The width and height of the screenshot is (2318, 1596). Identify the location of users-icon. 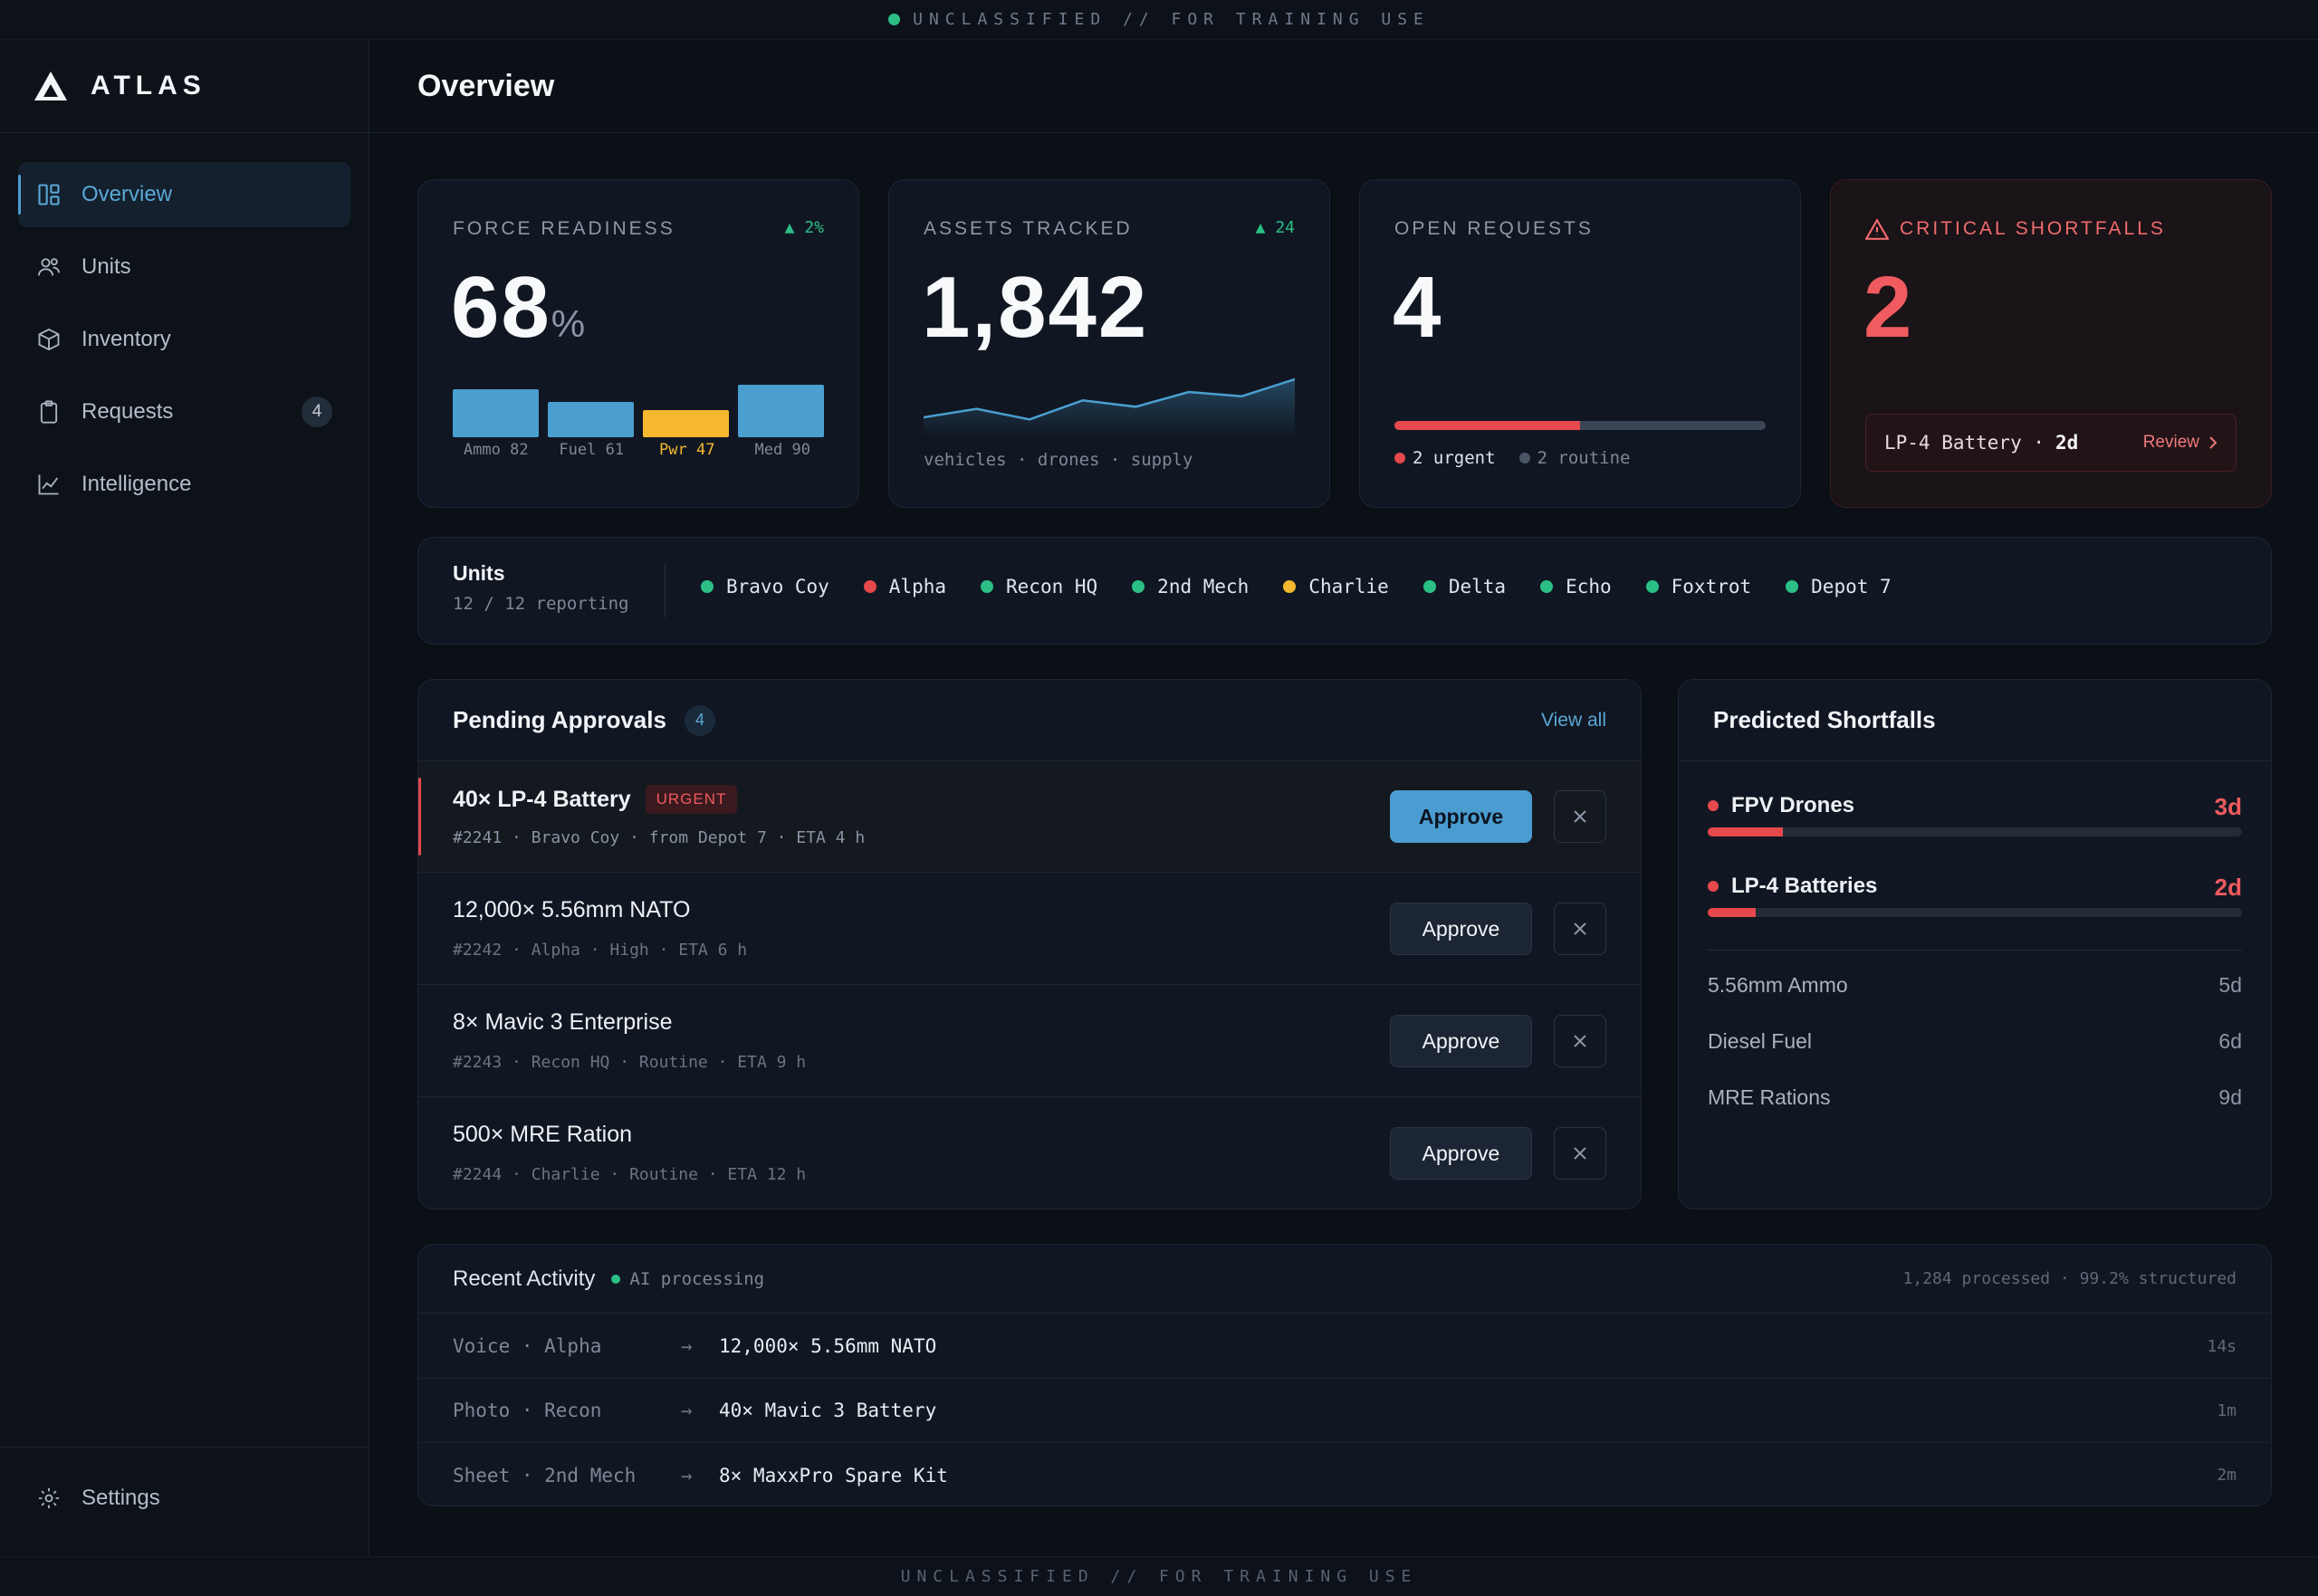
(49, 267).